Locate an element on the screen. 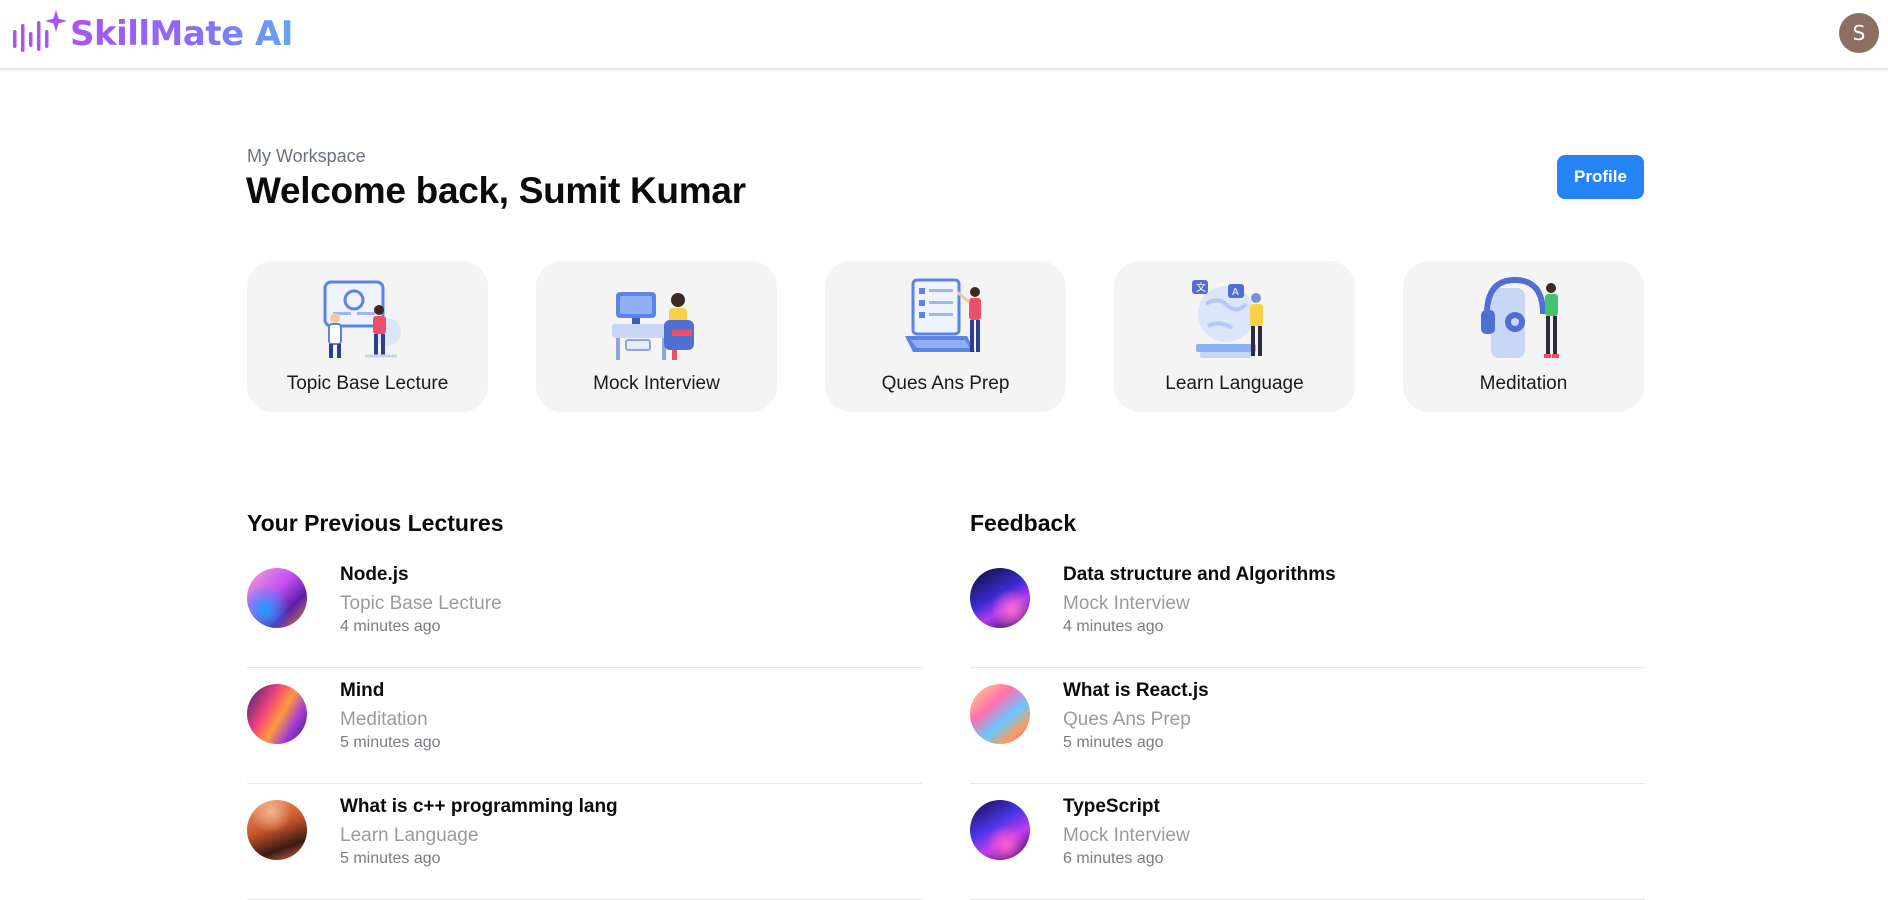 The image size is (1888, 900). feature-card-mock-interview: Mock Interview is located at coordinates (656, 336).